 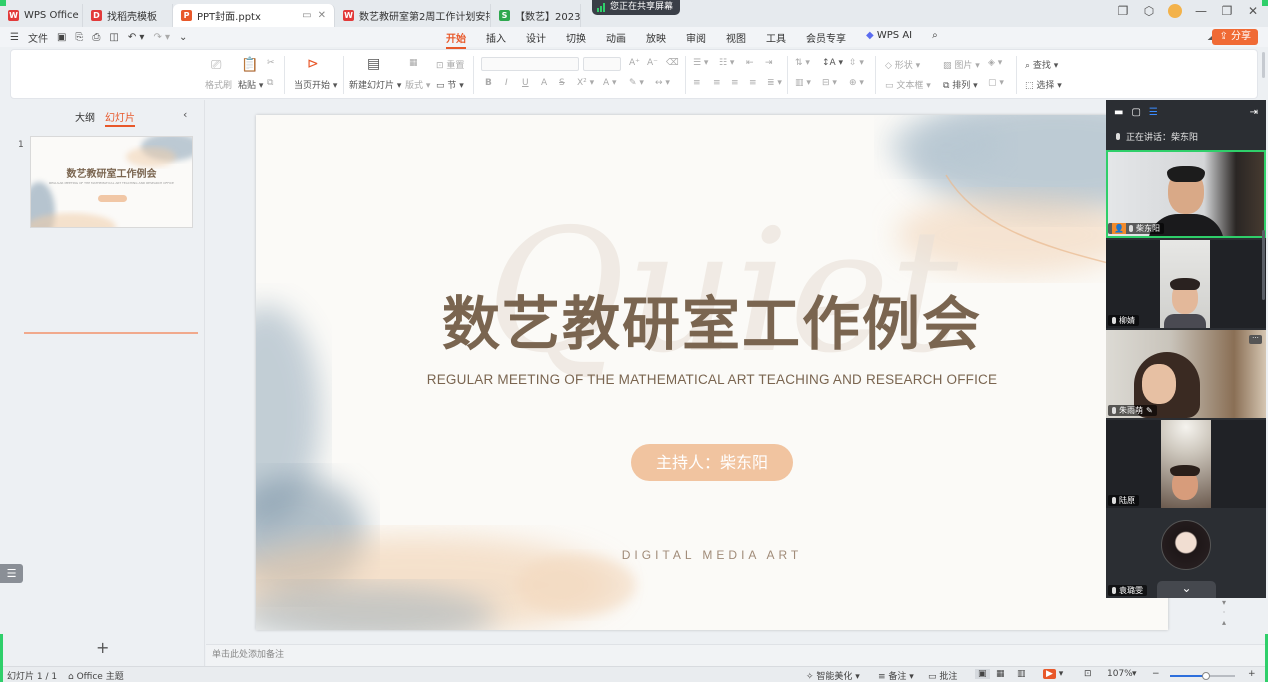 I want to click on theme-indicator: ⌂ Office 主题, so click(x=96, y=675).